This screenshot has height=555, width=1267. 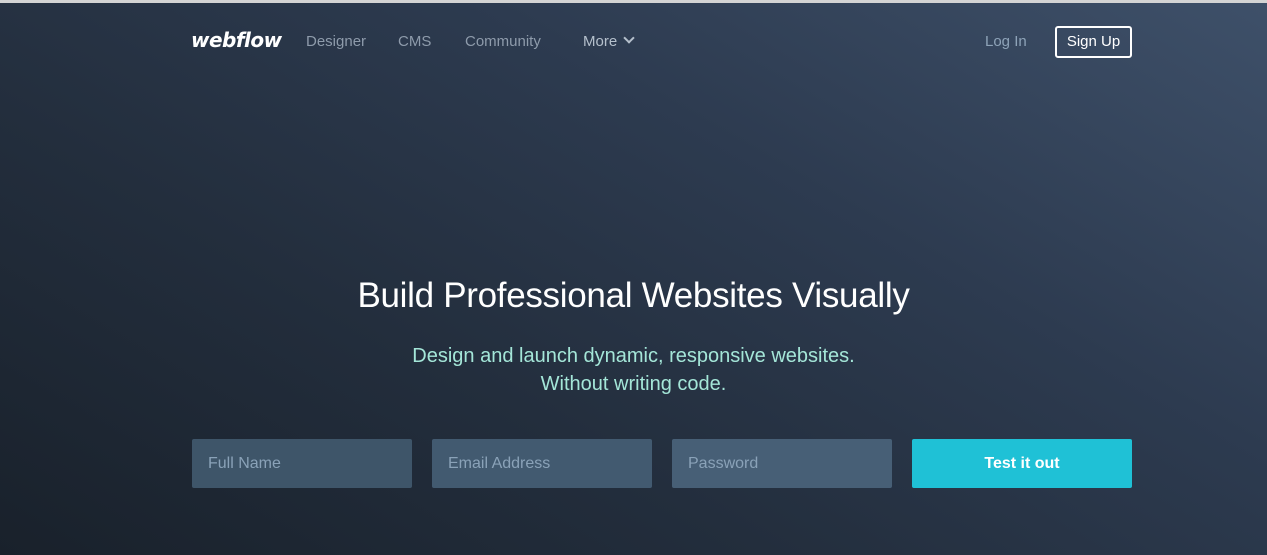 I want to click on password-input, so click(x=782, y=463).